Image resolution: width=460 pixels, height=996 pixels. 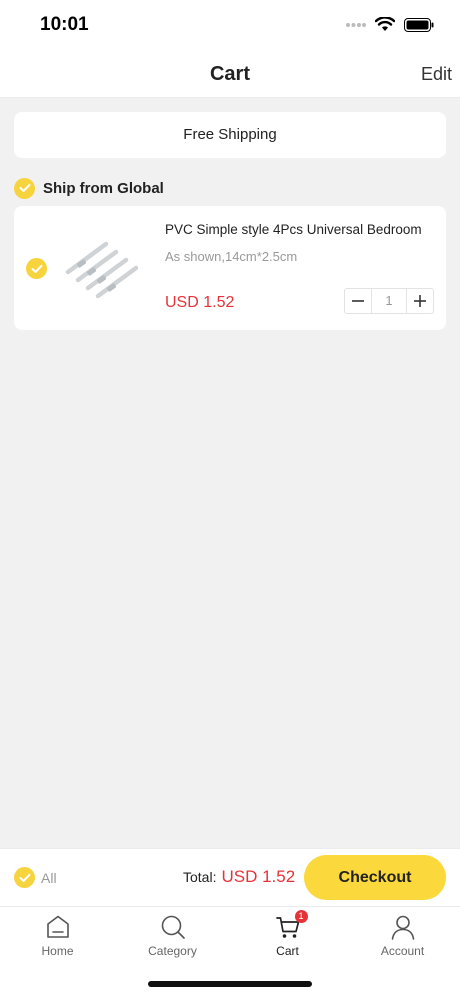 I want to click on quantity-decrease-button, so click(x=358, y=301).